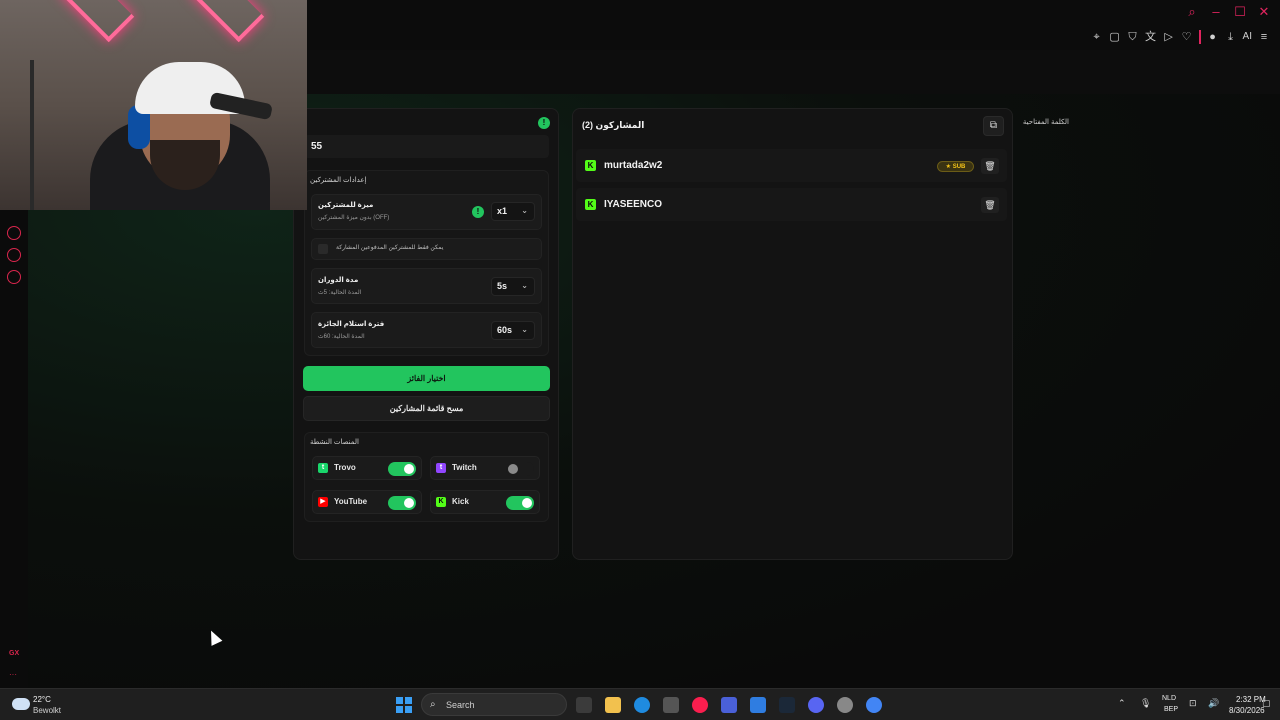 The width and height of the screenshot is (1280, 720). I want to click on network-icon: ⊡, so click(1193, 703).